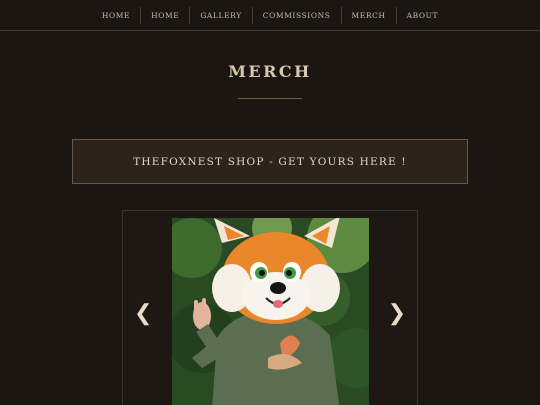 Image resolution: width=540 pixels, height=405 pixels. What do you see at coordinates (270, 98) in the screenshot?
I see `title-divider` at bounding box center [270, 98].